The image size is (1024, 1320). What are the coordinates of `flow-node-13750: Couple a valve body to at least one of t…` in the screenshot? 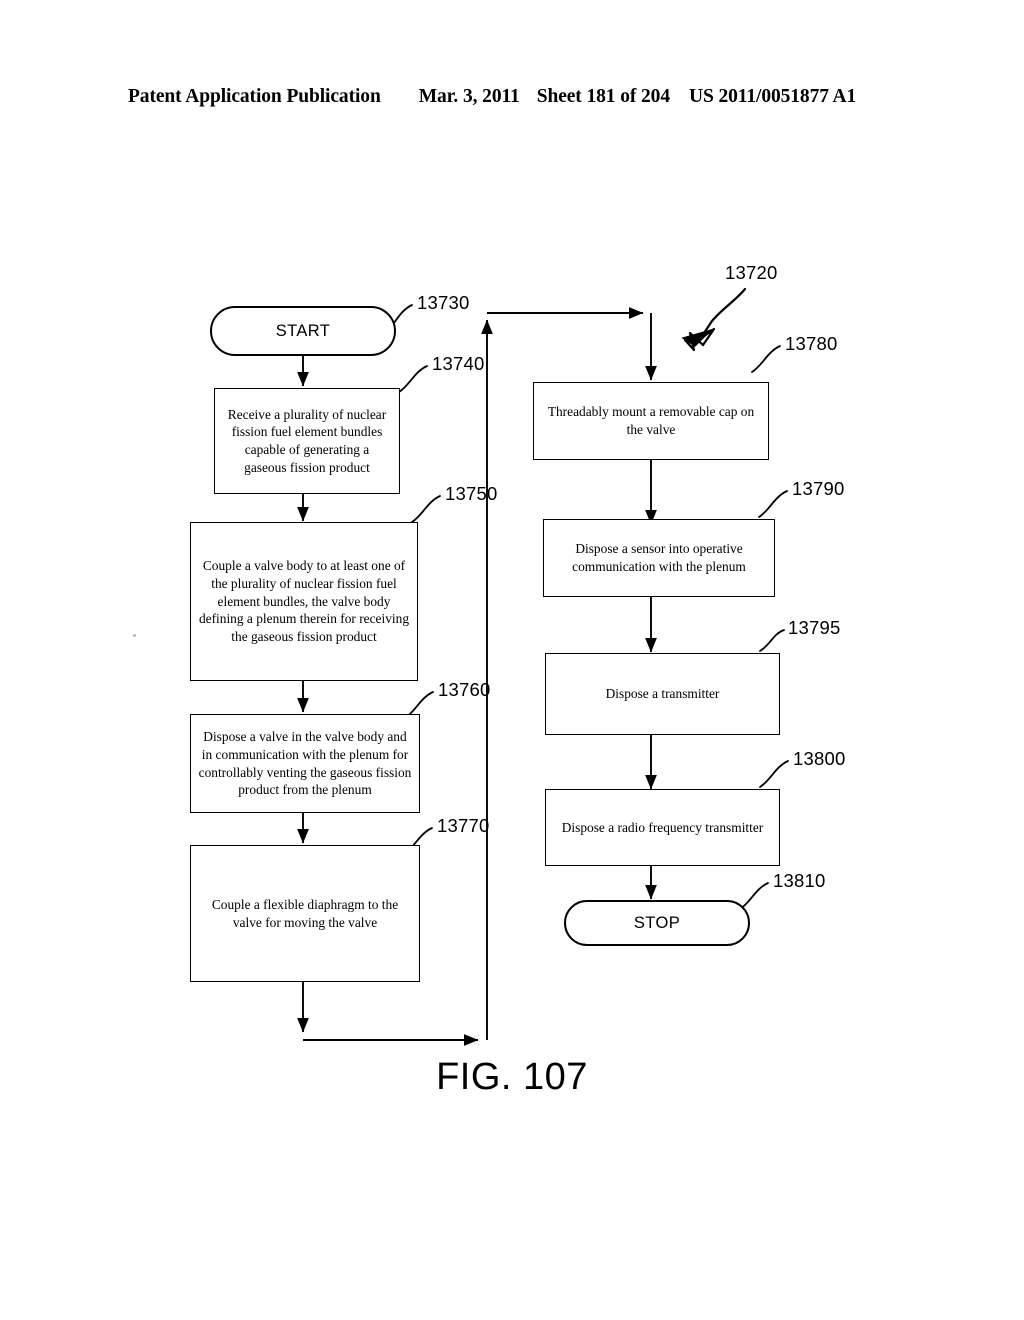 It's located at (304, 601).